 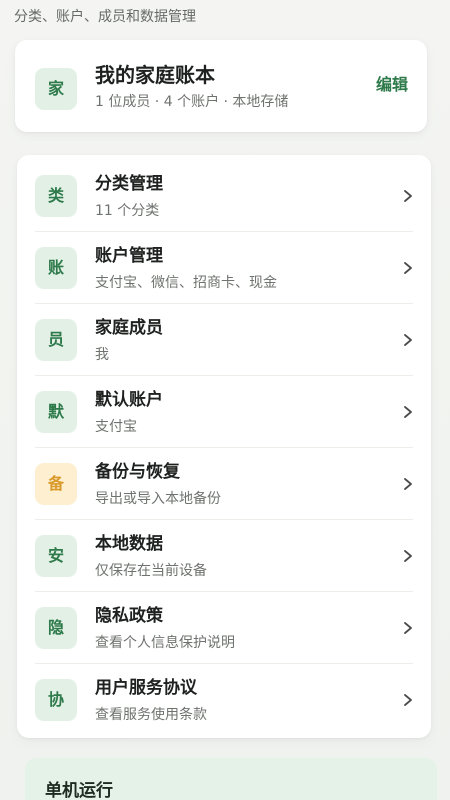 I want to click on settings-item-categories: 类 分类管理 11 个分类, so click(x=224, y=196).